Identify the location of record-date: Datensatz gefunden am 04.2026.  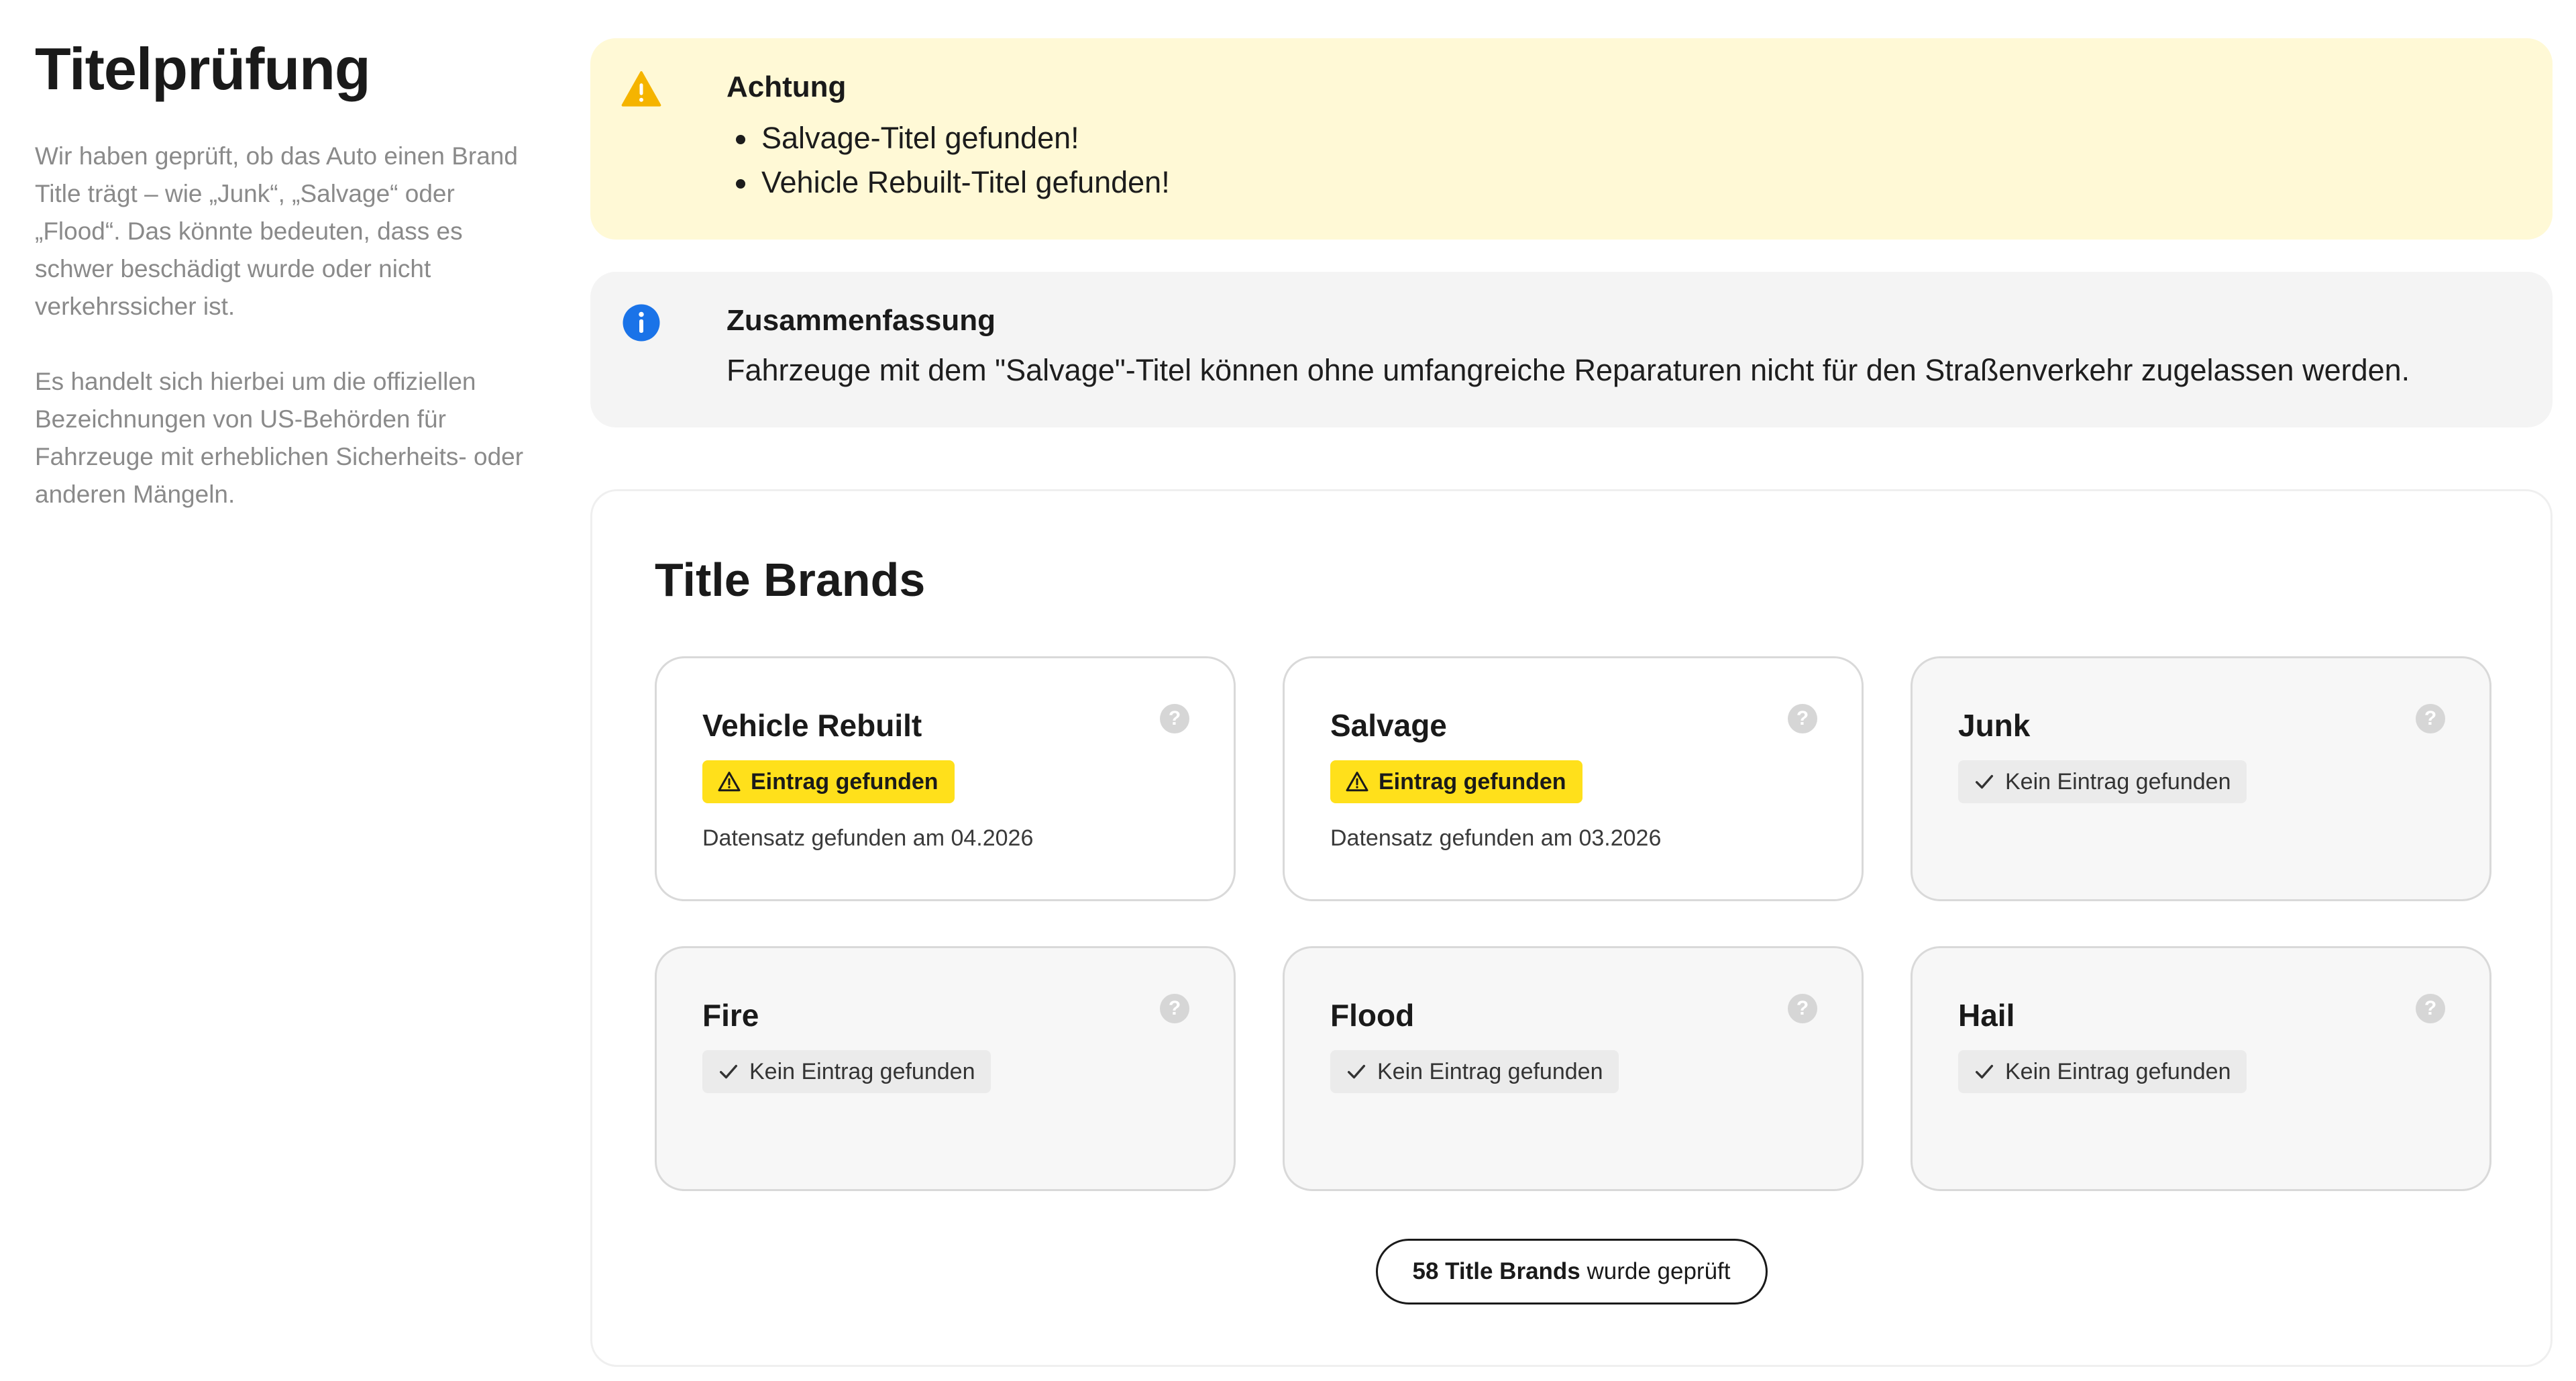
(868, 838).